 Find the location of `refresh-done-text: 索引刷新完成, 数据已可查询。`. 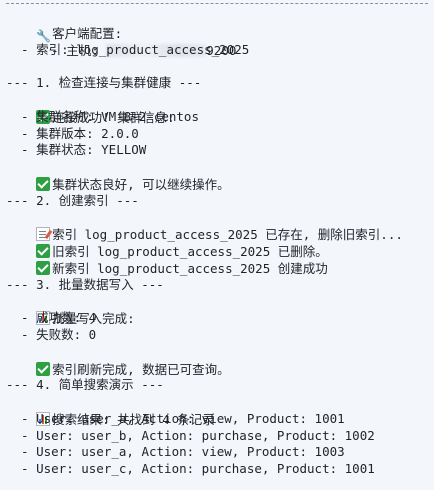

refresh-done-text: 索引刷新完成, 数据已可查询。 is located at coordinates (141, 369).